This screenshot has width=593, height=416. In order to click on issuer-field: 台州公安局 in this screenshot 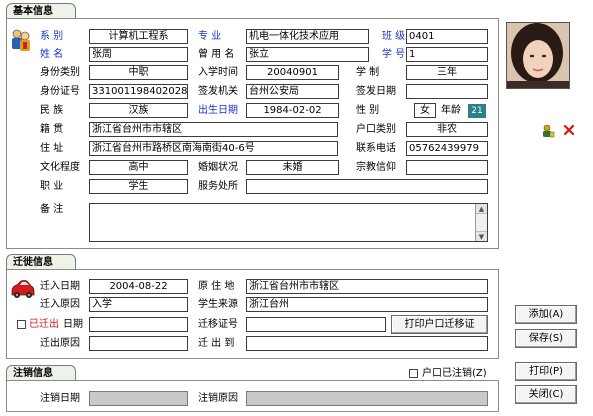, I will do `click(292, 91)`.